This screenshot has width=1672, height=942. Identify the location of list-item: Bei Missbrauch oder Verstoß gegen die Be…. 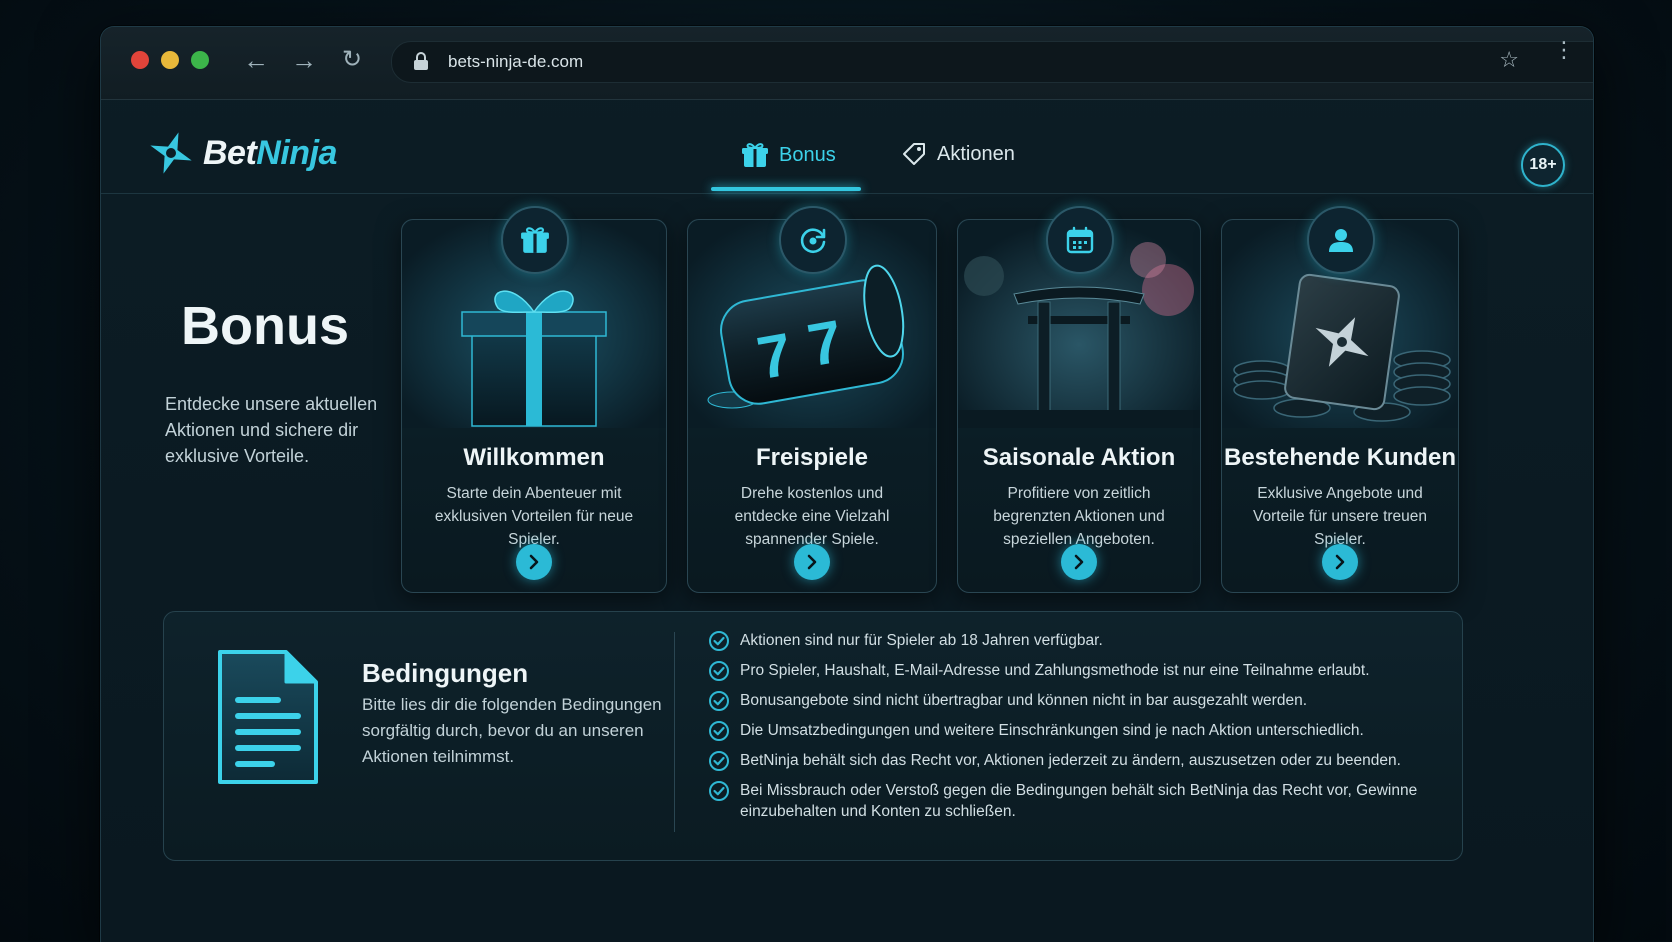
(1068, 801).